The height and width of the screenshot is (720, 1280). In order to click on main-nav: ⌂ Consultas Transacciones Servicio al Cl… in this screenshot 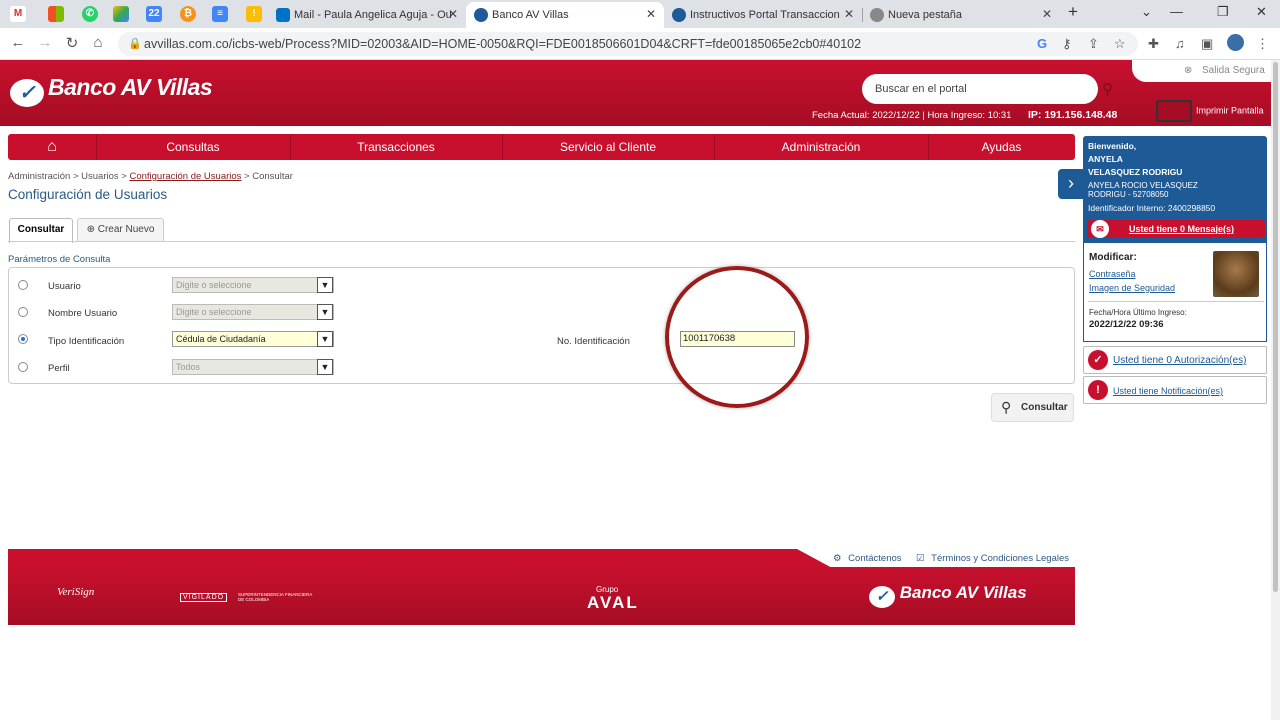, I will do `click(541, 147)`.